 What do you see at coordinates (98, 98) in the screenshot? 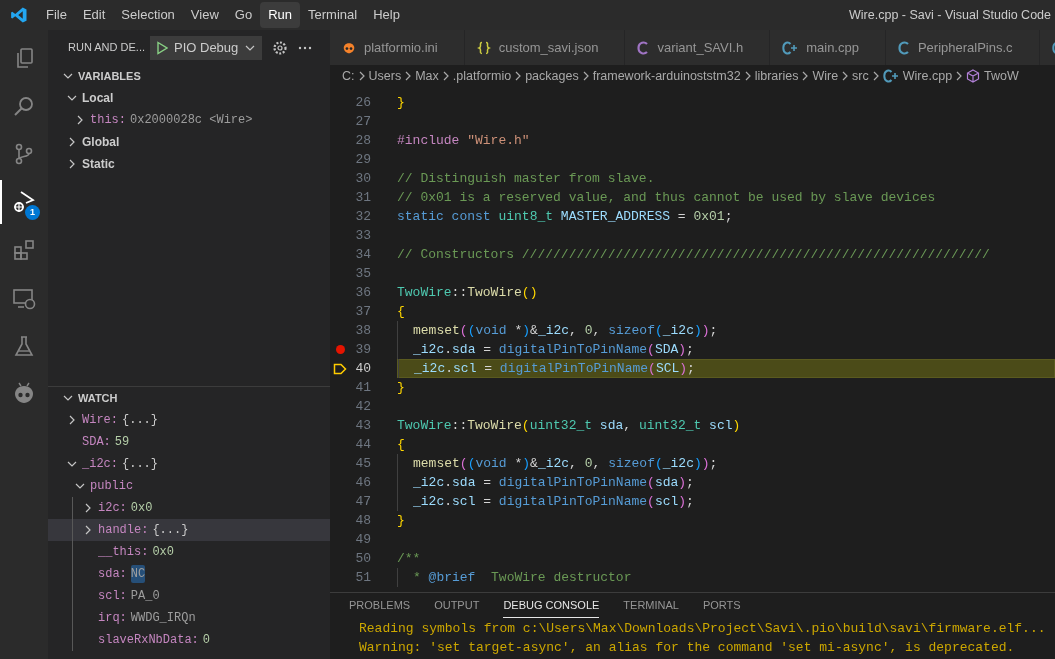
I see `scope-label: Local` at bounding box center [98, 98].